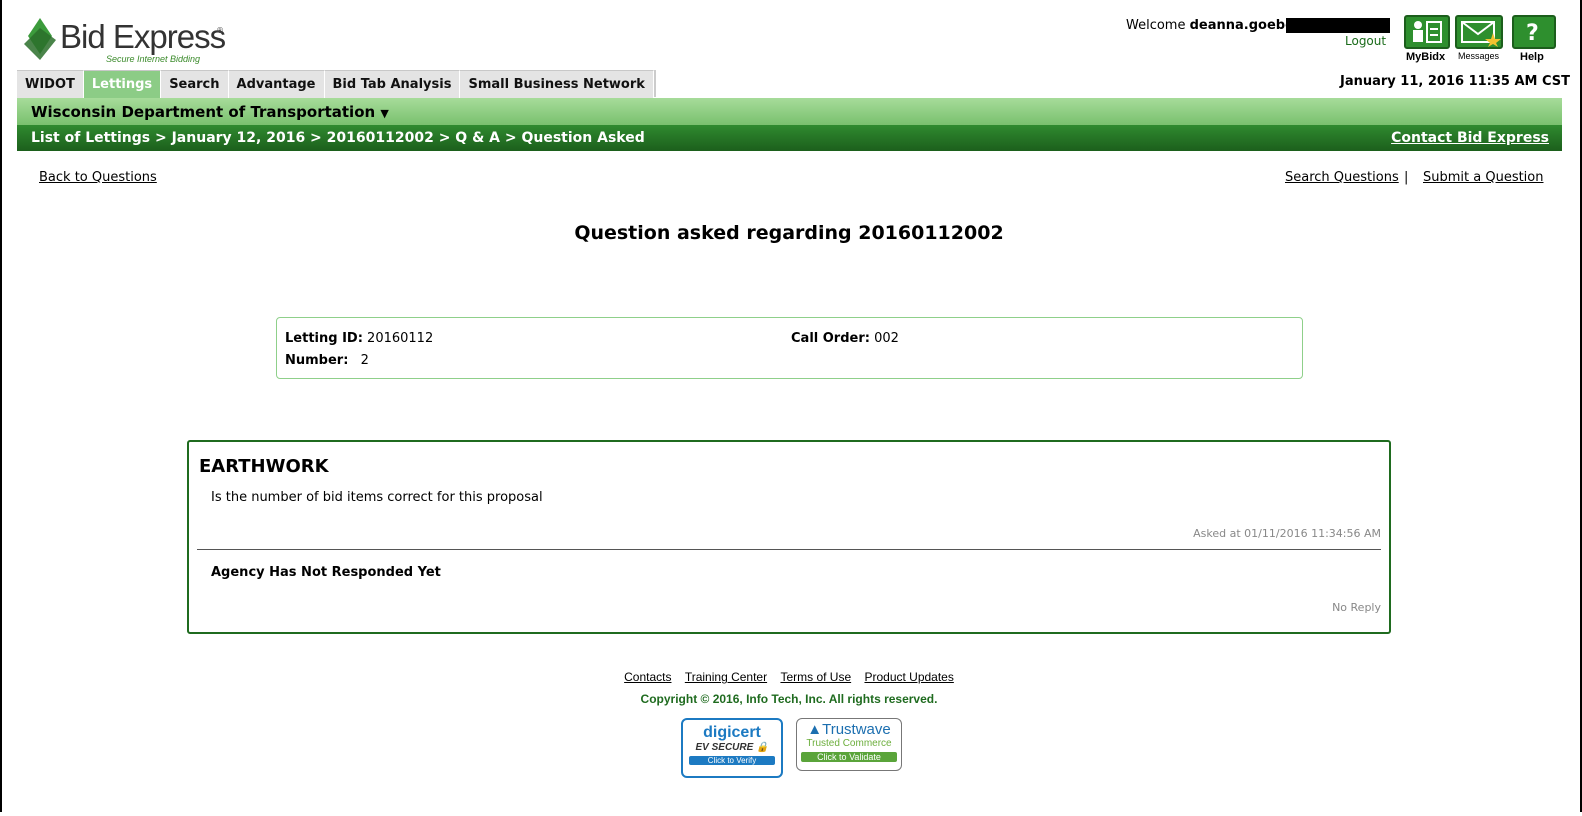 The image size is (1582, 816). Describe the element at coordinates (1342, 177) in the screenshot. I see `search-questions-link: Search Questions` at that location.